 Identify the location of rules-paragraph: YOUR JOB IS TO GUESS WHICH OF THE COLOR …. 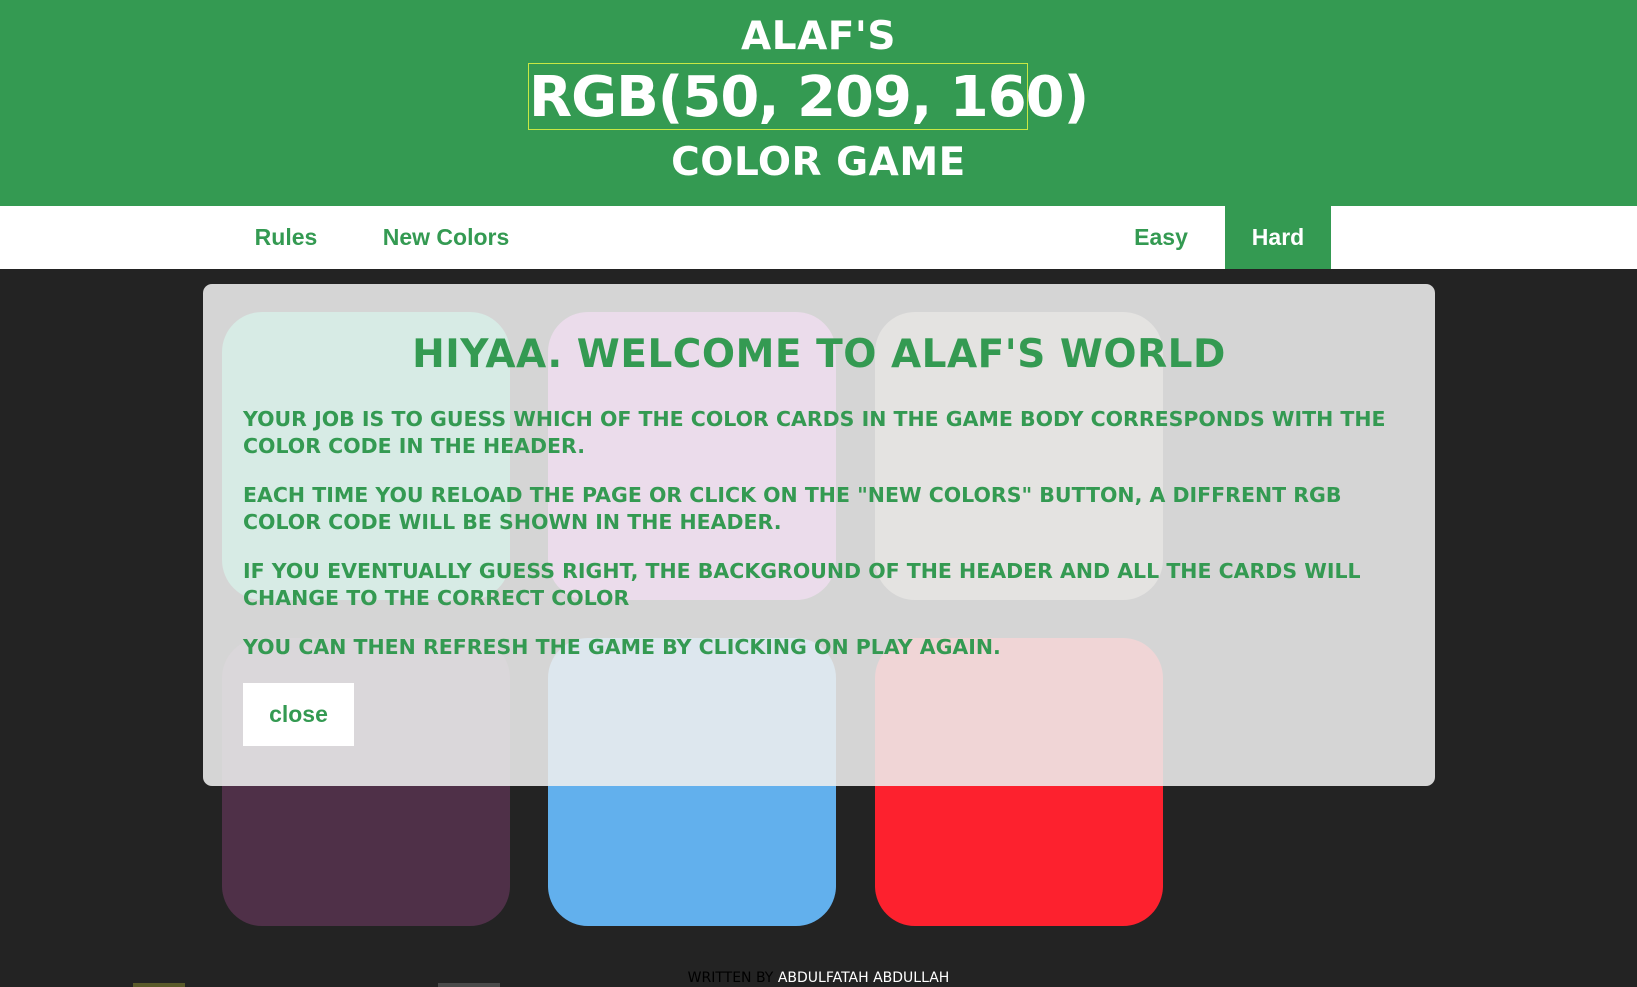
(814, 432).